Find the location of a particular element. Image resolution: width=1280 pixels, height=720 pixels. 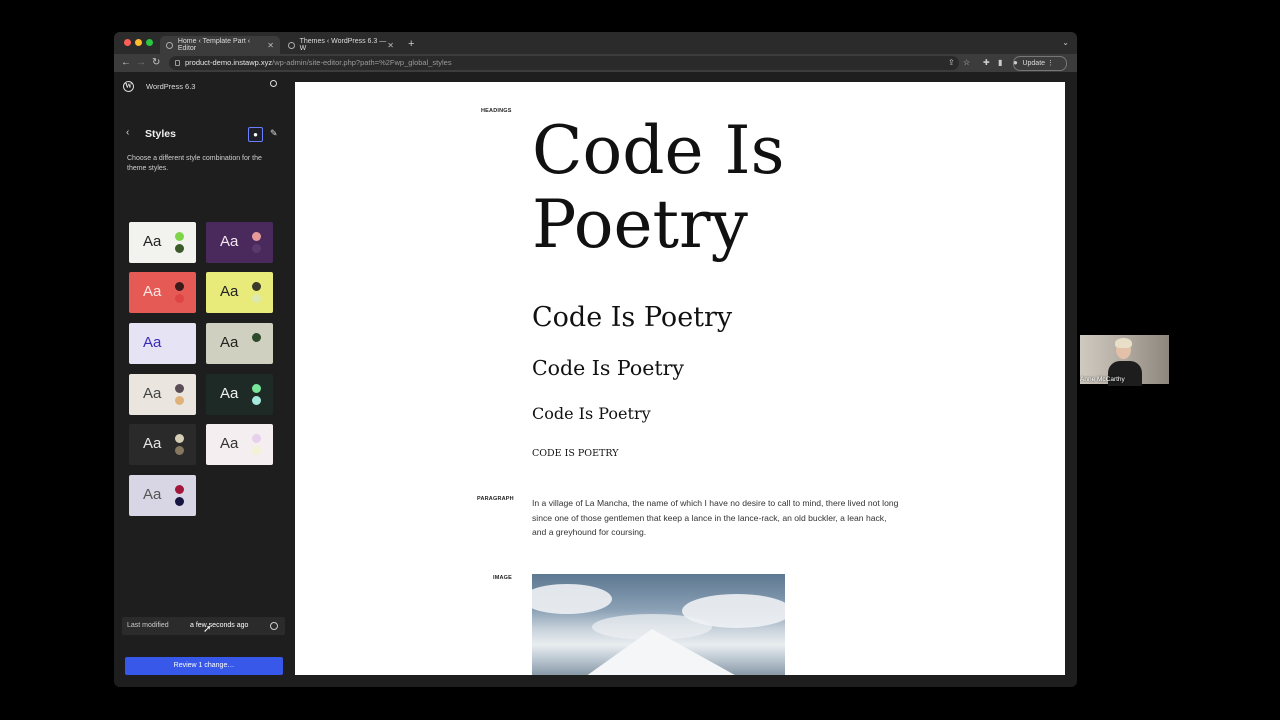

bookmark-star-icon: ☆ is located at coordinates (966, 62).